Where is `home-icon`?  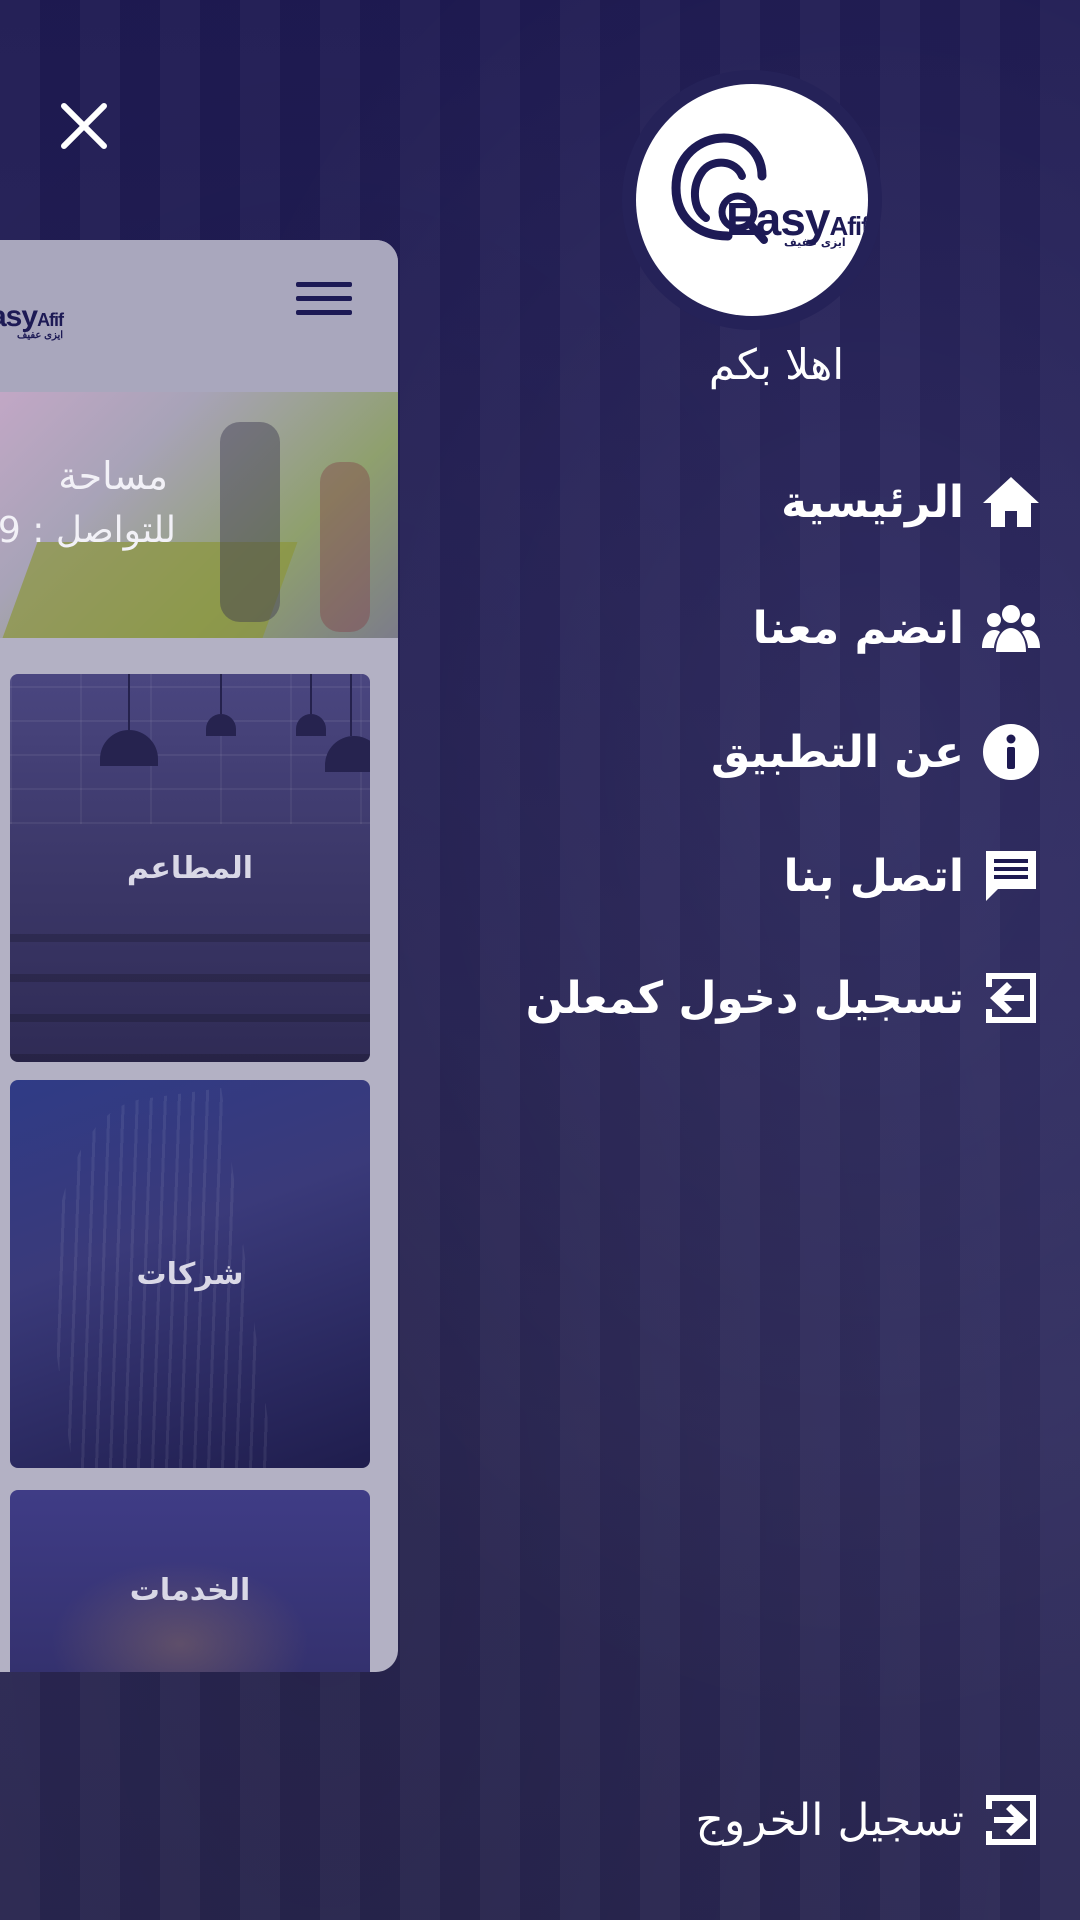
home-icon is located at coordinates (1011, 502).